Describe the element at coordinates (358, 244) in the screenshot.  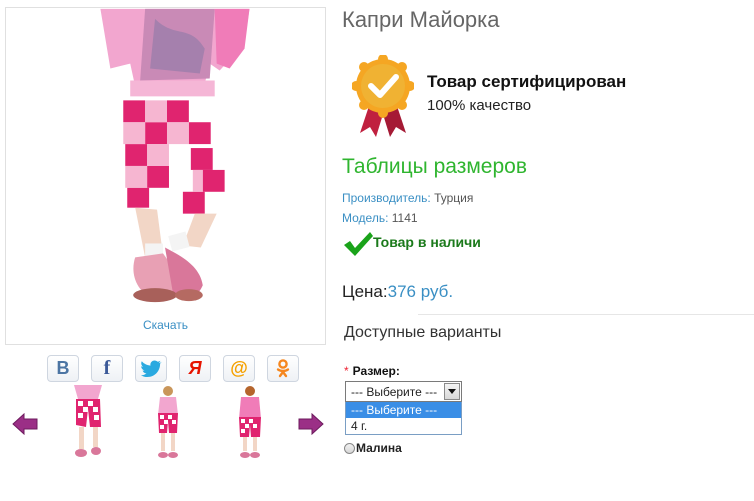
I see `checkmark-icon` at that location.